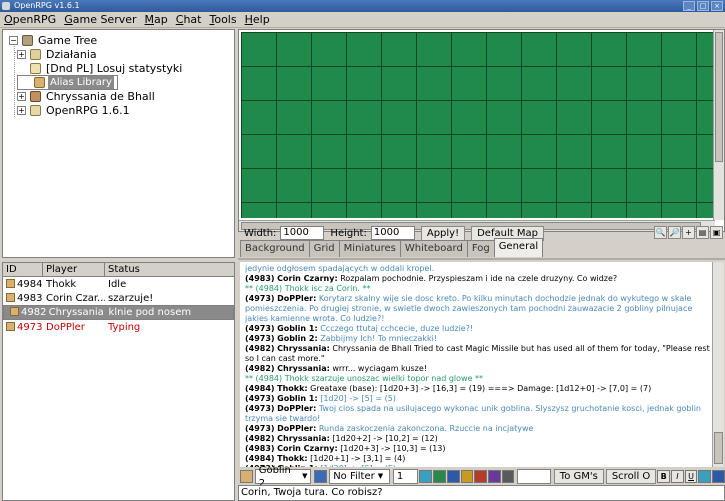 This screenshot has width=725, height=501. I want to click on menu-chat: Chat, so click(189, 19).